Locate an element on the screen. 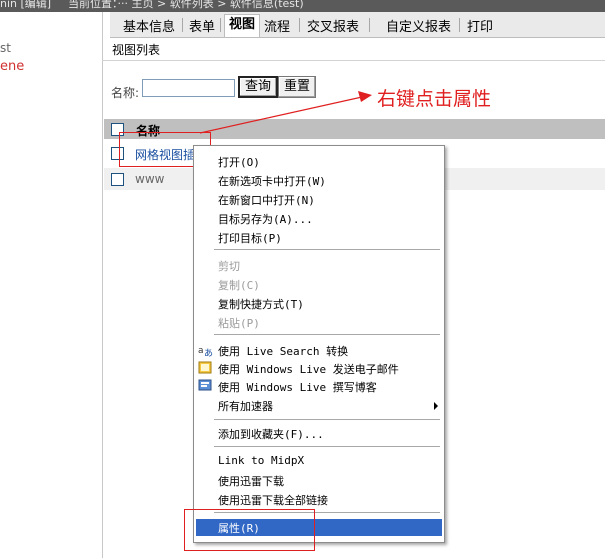 This screenshot has width=605, height=558. menu-item-open-new-window: 在新窗口中打开(N) is located at coordinates (266, 200).